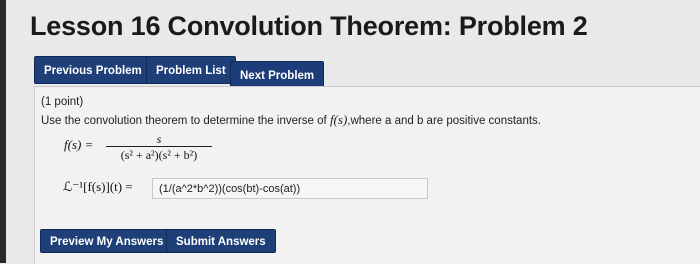 The height and width of the screenshot is (264, 700). I want to click on window-edge, so click(3, 131).